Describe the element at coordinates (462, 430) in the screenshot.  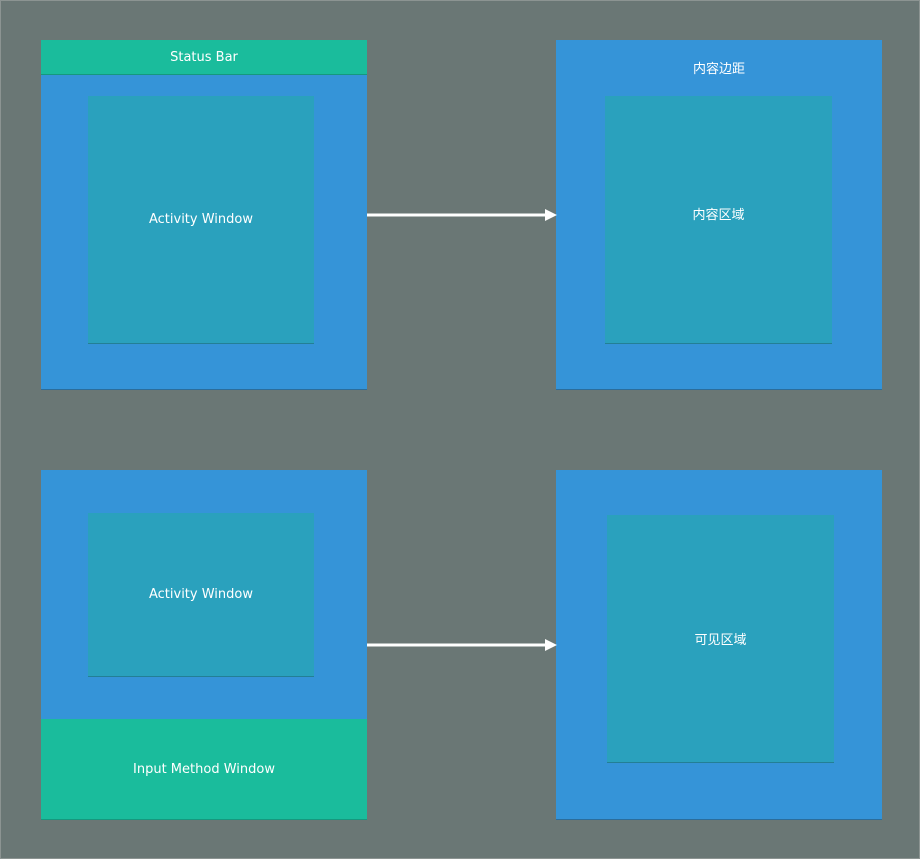
I see `arrows-layer` at that location.